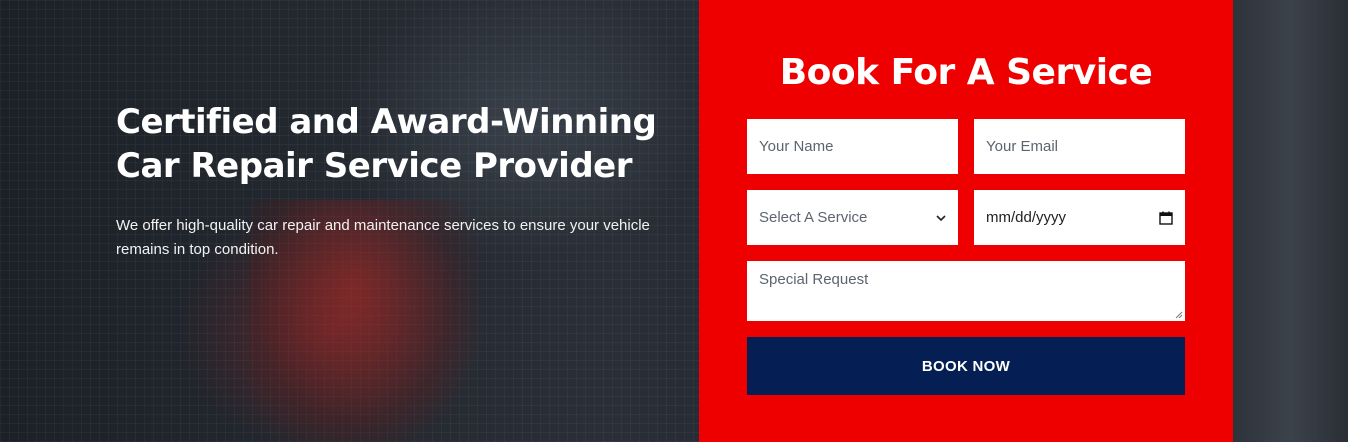 Image resolution: width=1348 pixels, height=442 pixels. What do you see at coordinates (814, 279) in the screenshot?
I see `special-request-placeholder: Special Request` at bounding box center [814, 279].